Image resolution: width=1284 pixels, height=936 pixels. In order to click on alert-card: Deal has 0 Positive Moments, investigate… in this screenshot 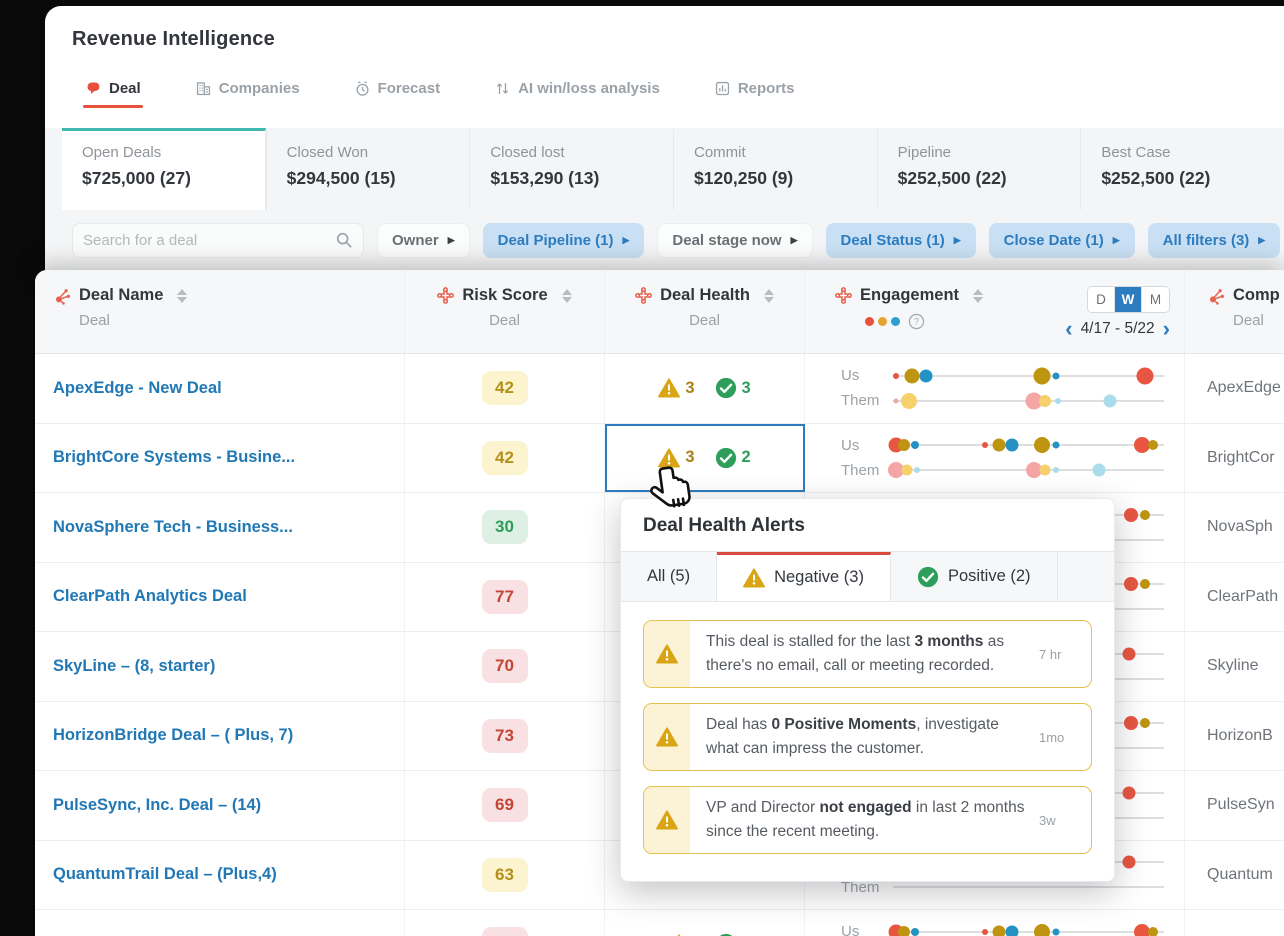, I will do `click(867, 737)`.